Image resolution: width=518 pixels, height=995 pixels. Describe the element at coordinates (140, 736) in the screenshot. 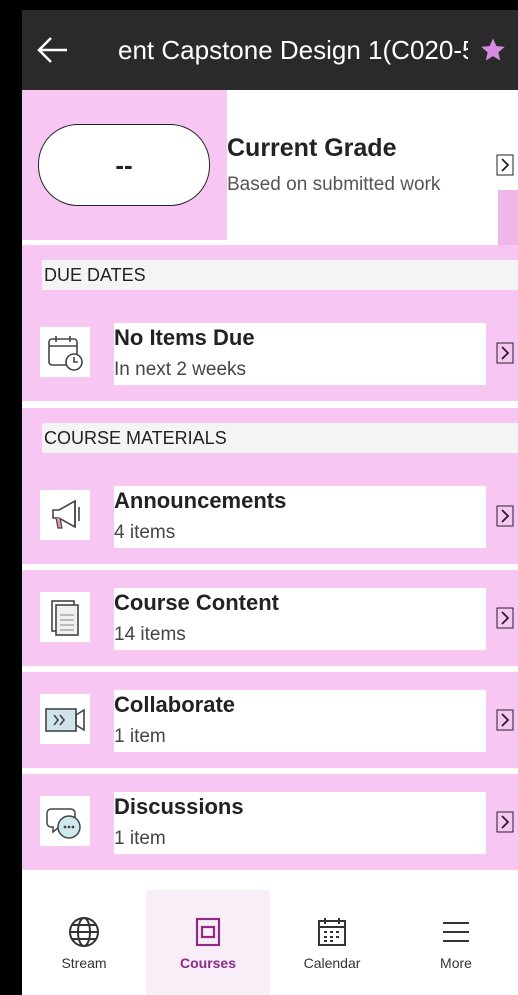

I see `collaborate-count: 1 item` at that location.